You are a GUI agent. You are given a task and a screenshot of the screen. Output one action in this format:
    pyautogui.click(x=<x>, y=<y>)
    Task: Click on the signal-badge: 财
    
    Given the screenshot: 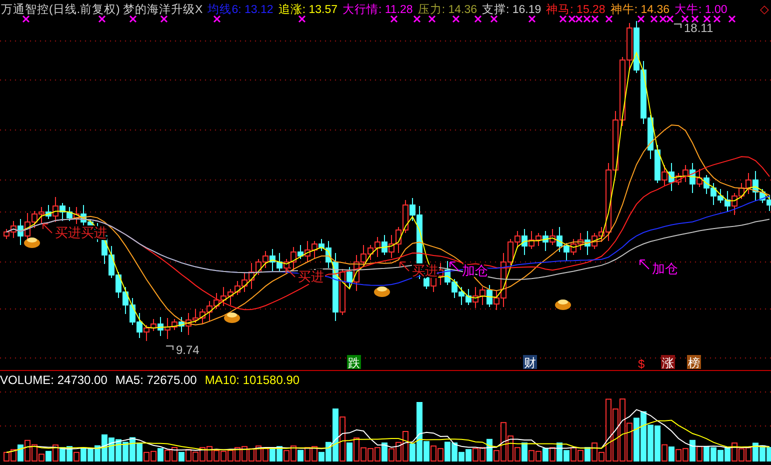 What is the action you would take?
    pyautogui.click(x=530, y=362)
    